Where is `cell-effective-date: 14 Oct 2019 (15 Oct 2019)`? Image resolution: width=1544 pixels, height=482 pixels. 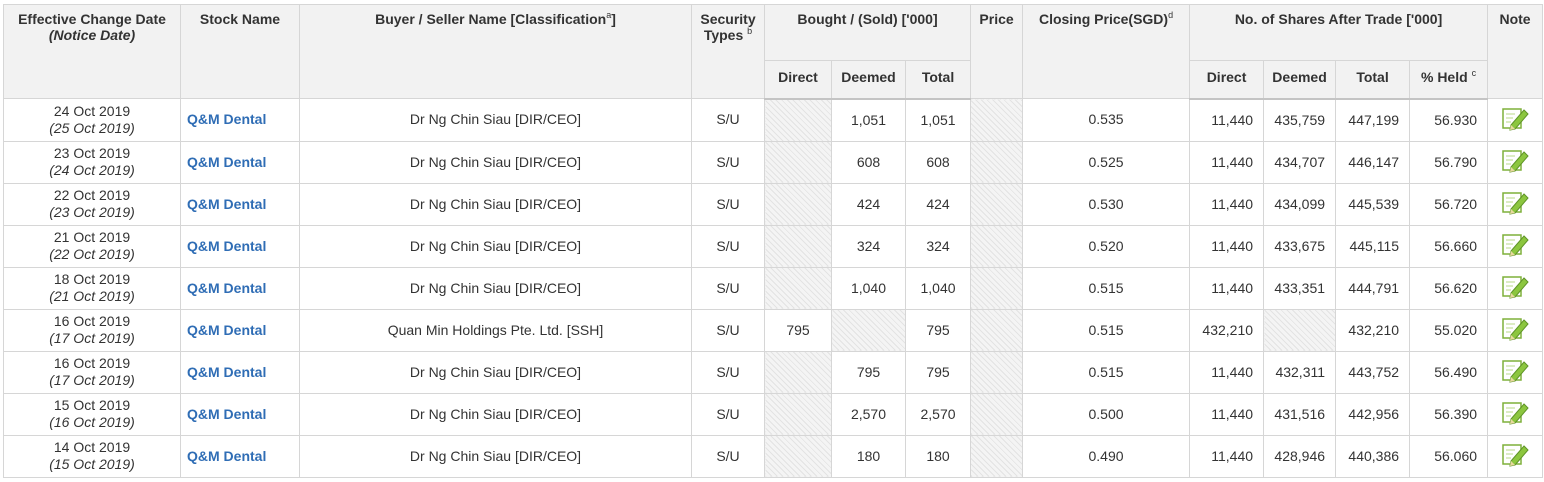
cell-effective-date: 14 Oct 2019 (15 Oct 2019) is located at coordinates (92, 456).